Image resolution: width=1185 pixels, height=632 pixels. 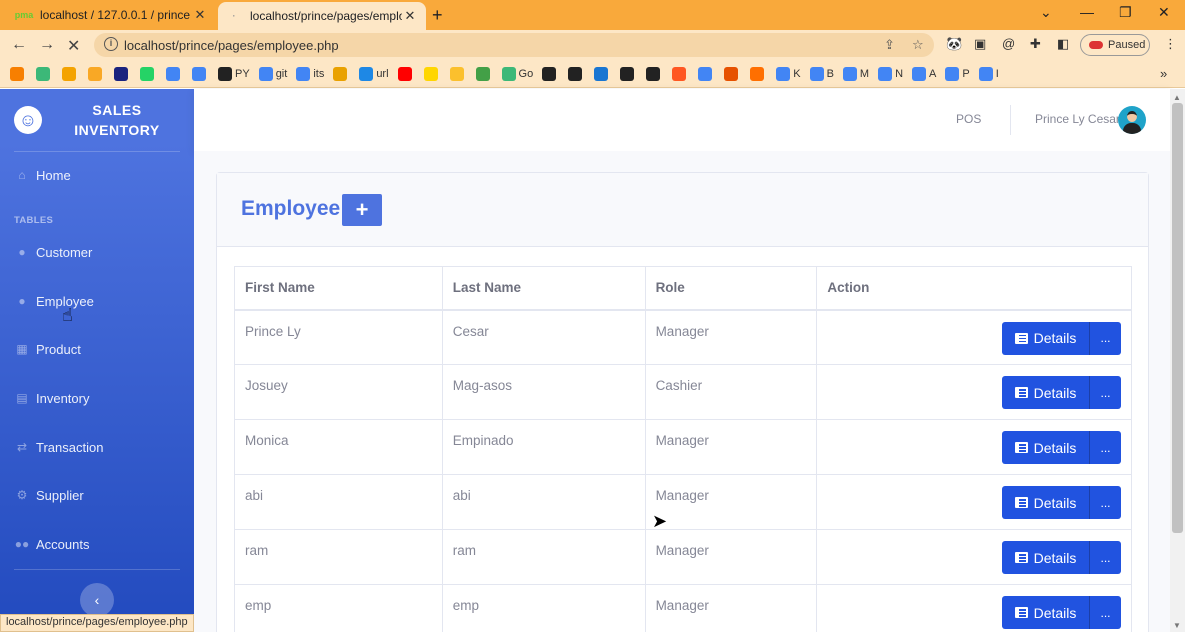 I want to click on sidebar-item-transaction: ⇄ Transaction, so click(x=97, y=447).